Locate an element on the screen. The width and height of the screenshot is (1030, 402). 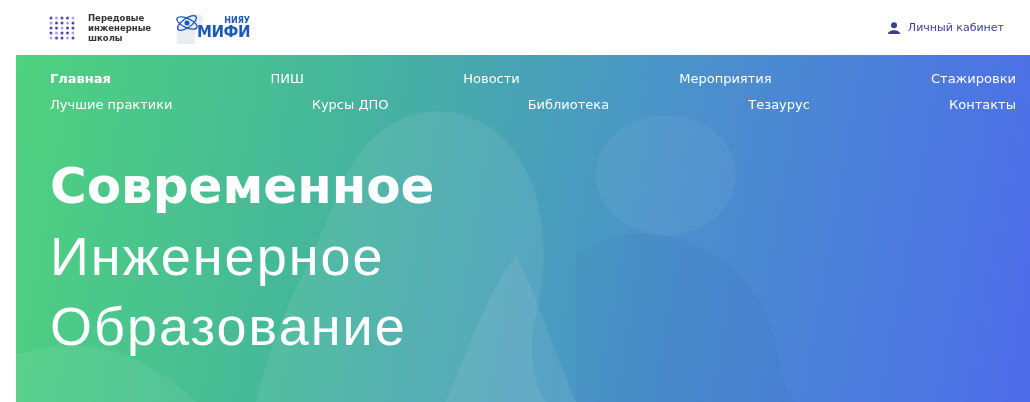
nav-link: Мероприятия is located at coordinates (725, 78).